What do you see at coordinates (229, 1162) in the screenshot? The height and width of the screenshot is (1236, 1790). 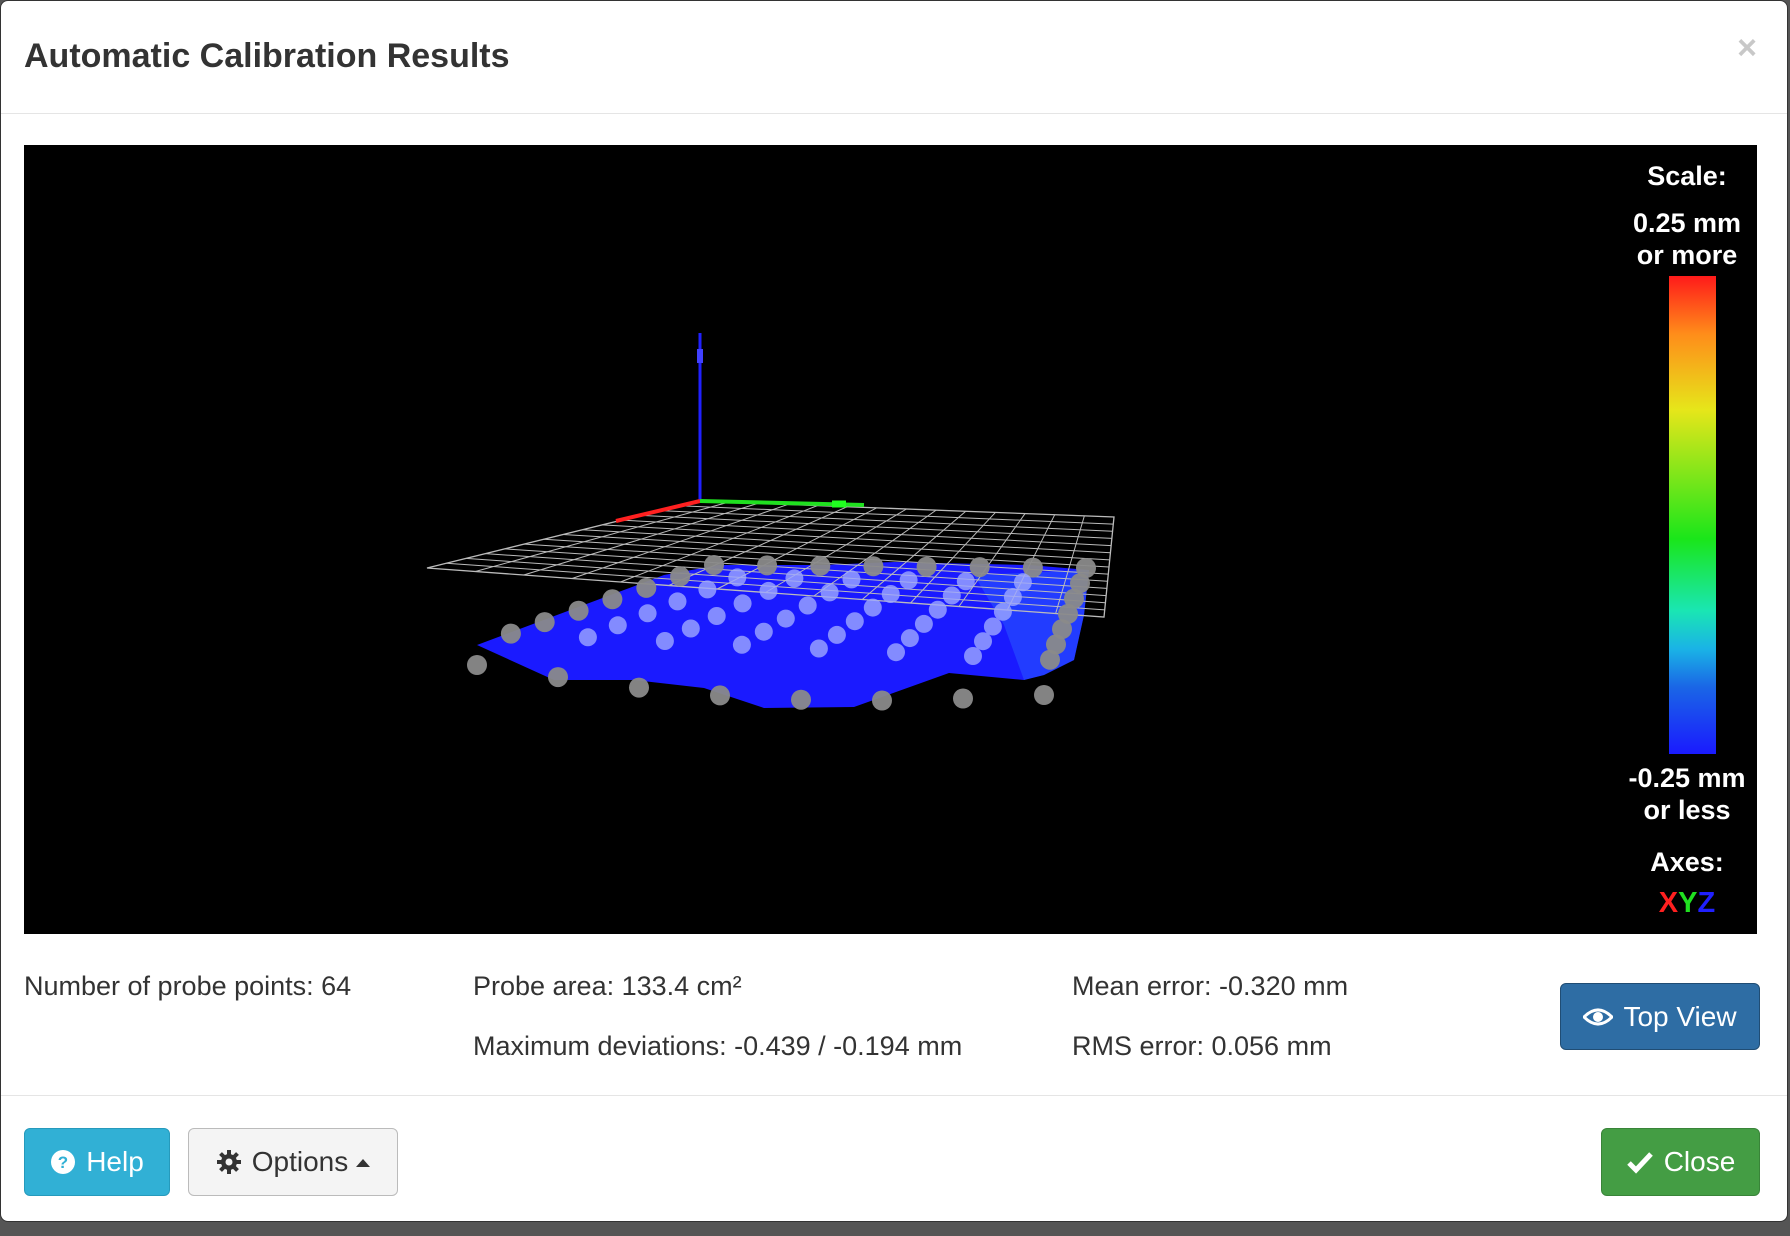 I see `gear-icon` at bounding box center [229, 1162].